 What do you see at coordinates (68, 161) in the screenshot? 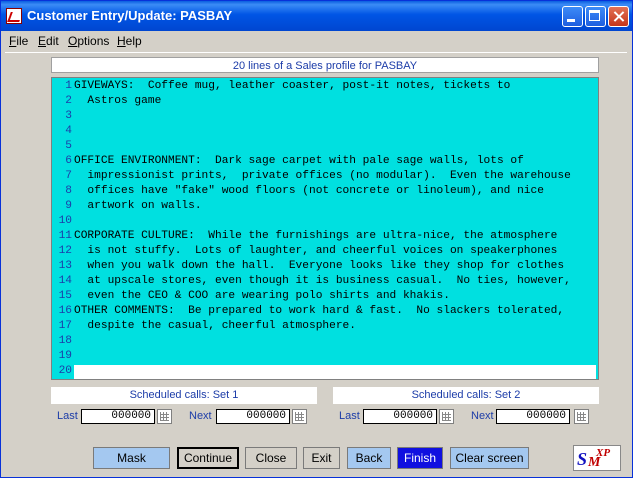
I see `line-number: 6` at bounding box center [68, 161].